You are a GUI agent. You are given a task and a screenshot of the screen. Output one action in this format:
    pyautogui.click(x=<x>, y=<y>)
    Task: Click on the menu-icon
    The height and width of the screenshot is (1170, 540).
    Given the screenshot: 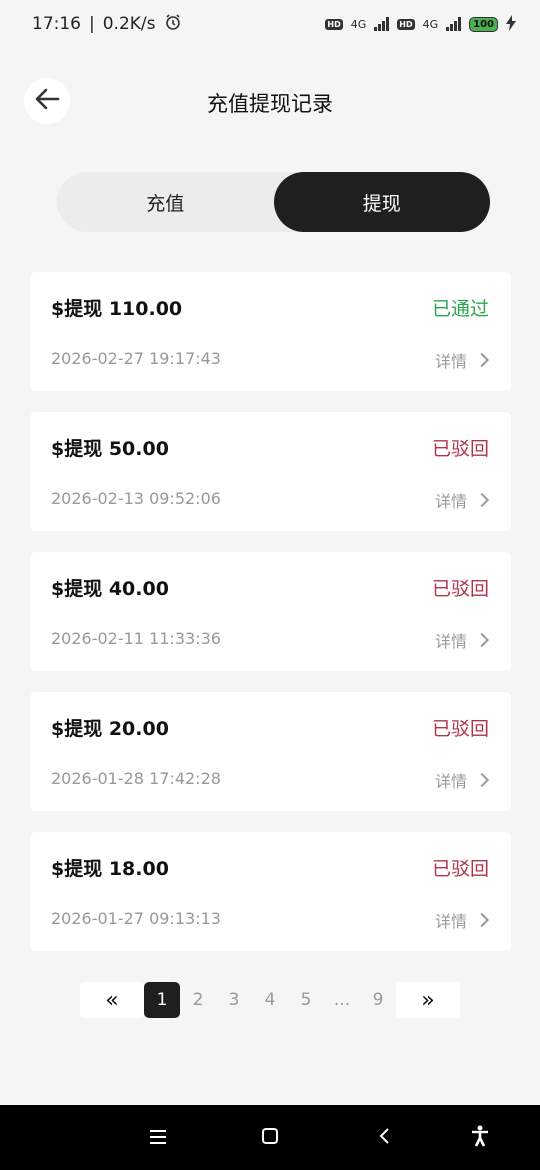 What is the action you would take?
    pyautogui.click(x=158, y=1138)
    